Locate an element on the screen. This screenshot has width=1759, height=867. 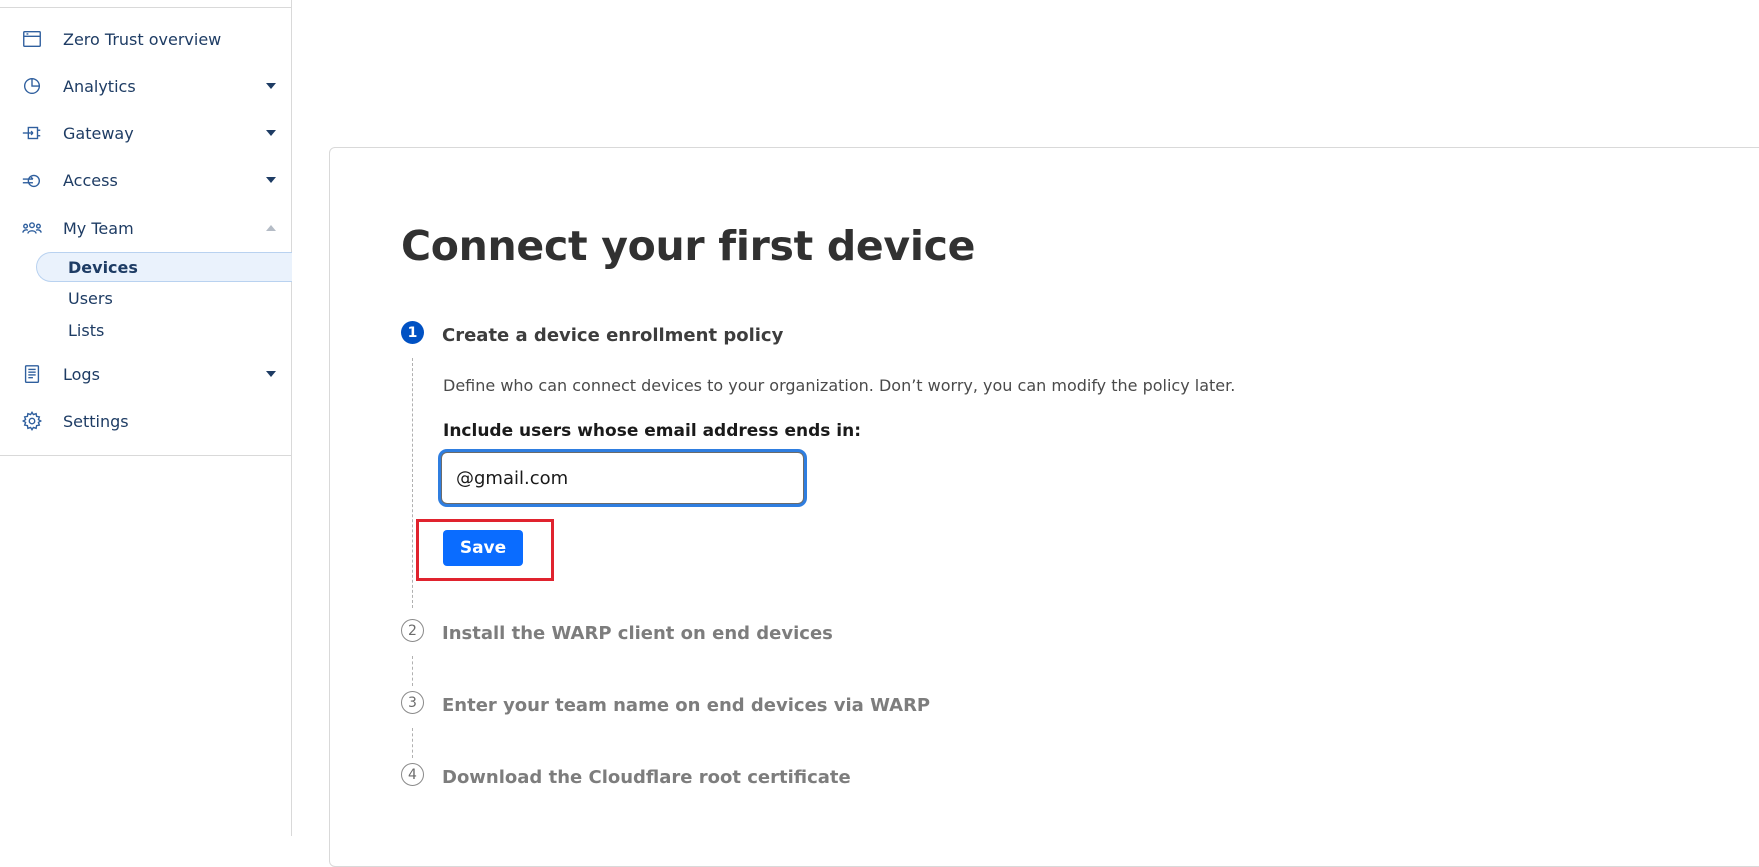
pie-chart-icon is located at coordinates (32, 86).